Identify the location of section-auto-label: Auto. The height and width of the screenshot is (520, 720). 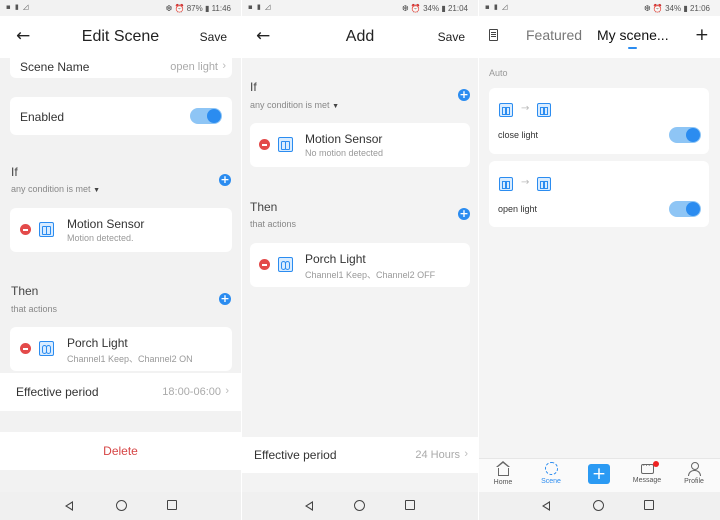
(498, 73).